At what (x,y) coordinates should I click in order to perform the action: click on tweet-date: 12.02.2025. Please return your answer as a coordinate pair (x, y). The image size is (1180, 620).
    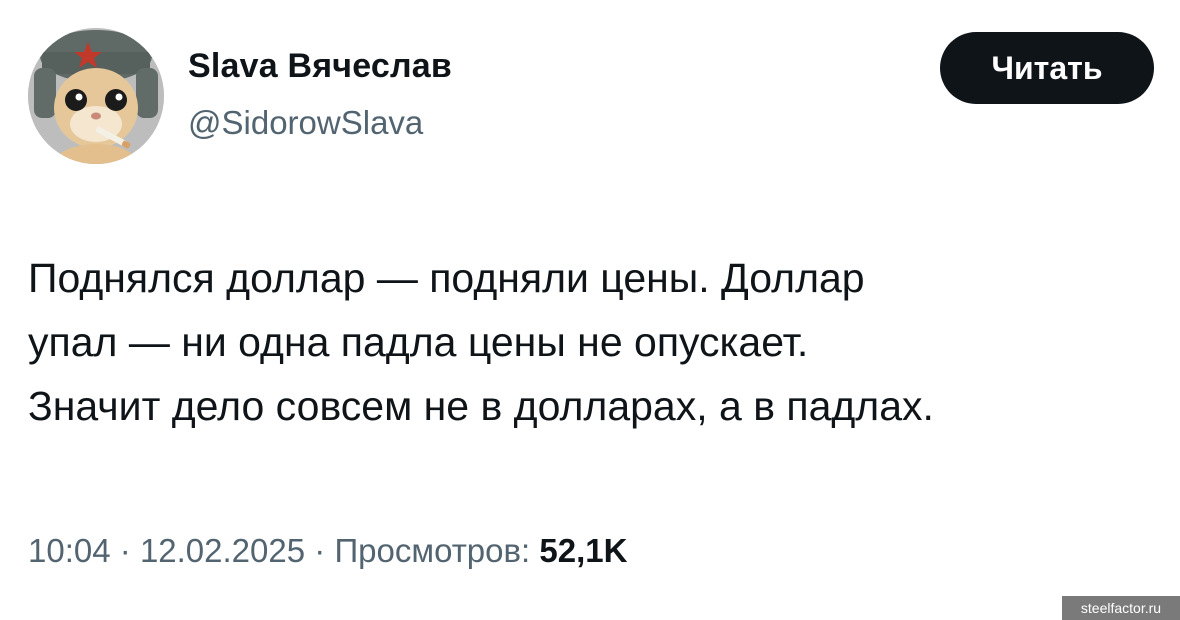
    Looking at the image, I should click on (222, 550).